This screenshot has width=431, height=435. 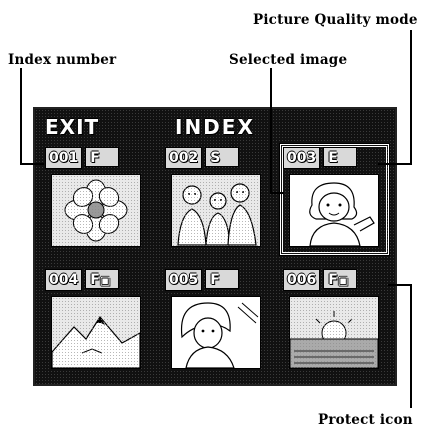 I want to click on leader-line-selected-image-h, so click(x=277, y=193).